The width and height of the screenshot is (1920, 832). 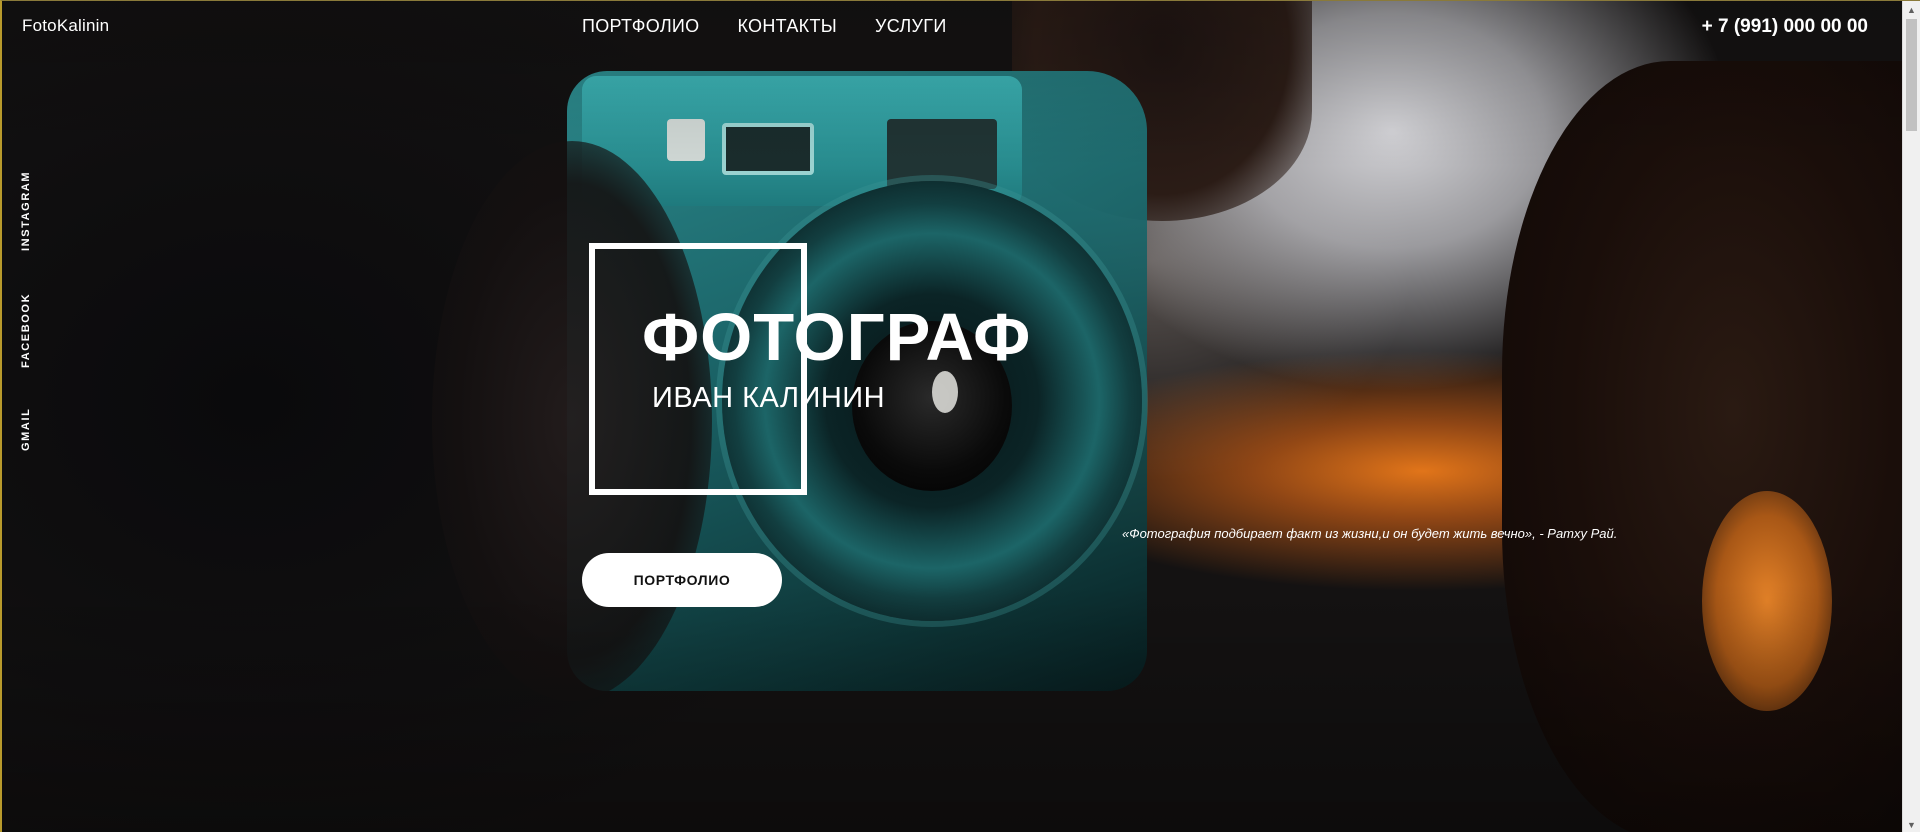 What do you see at coordinates (26, 330) in the screenshot?
I see `social-link-facebook: FACEBOOK` at bounding box center [26, 330].